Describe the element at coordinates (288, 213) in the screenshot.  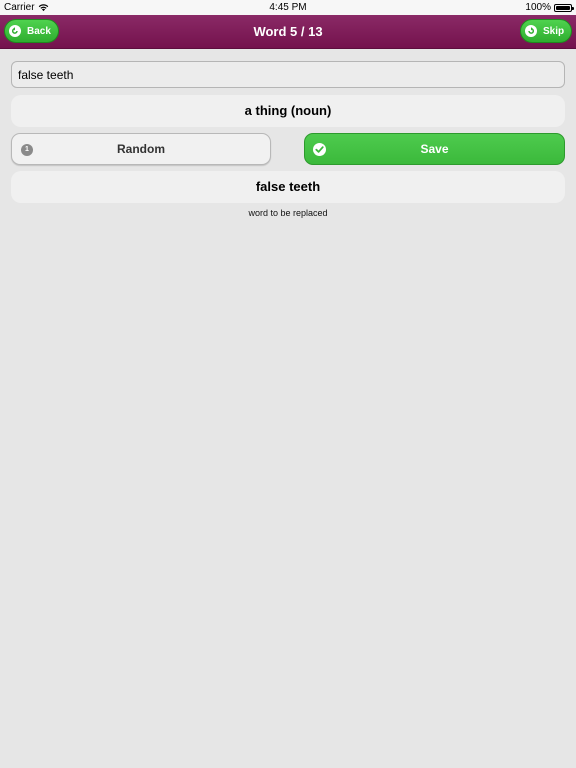
I see `replaced-word-caption: word to be replaced` at that location.